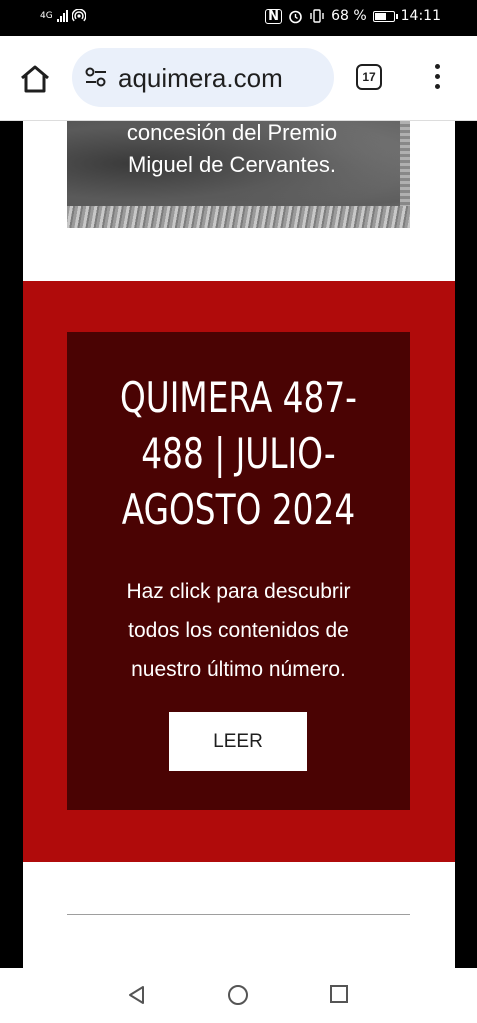 Image resolution: width=477 pixels, height=1023 pixels. I want to click on back-icon, so click(137, 995).